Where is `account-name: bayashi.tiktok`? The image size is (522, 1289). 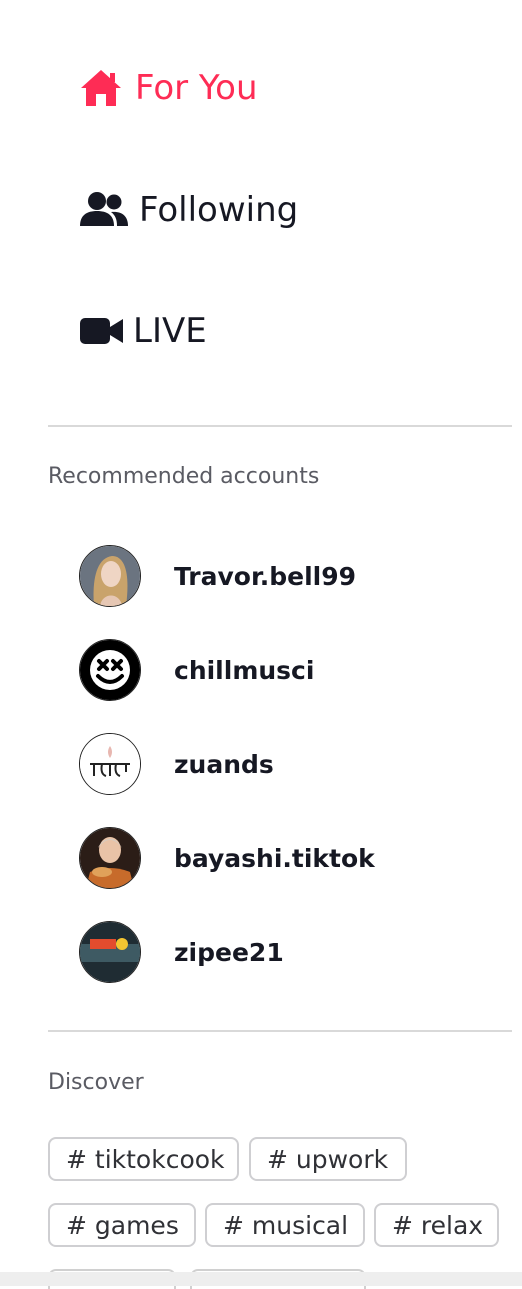 account-name: bayashi.tiktok is located at coordinates (274, 858).